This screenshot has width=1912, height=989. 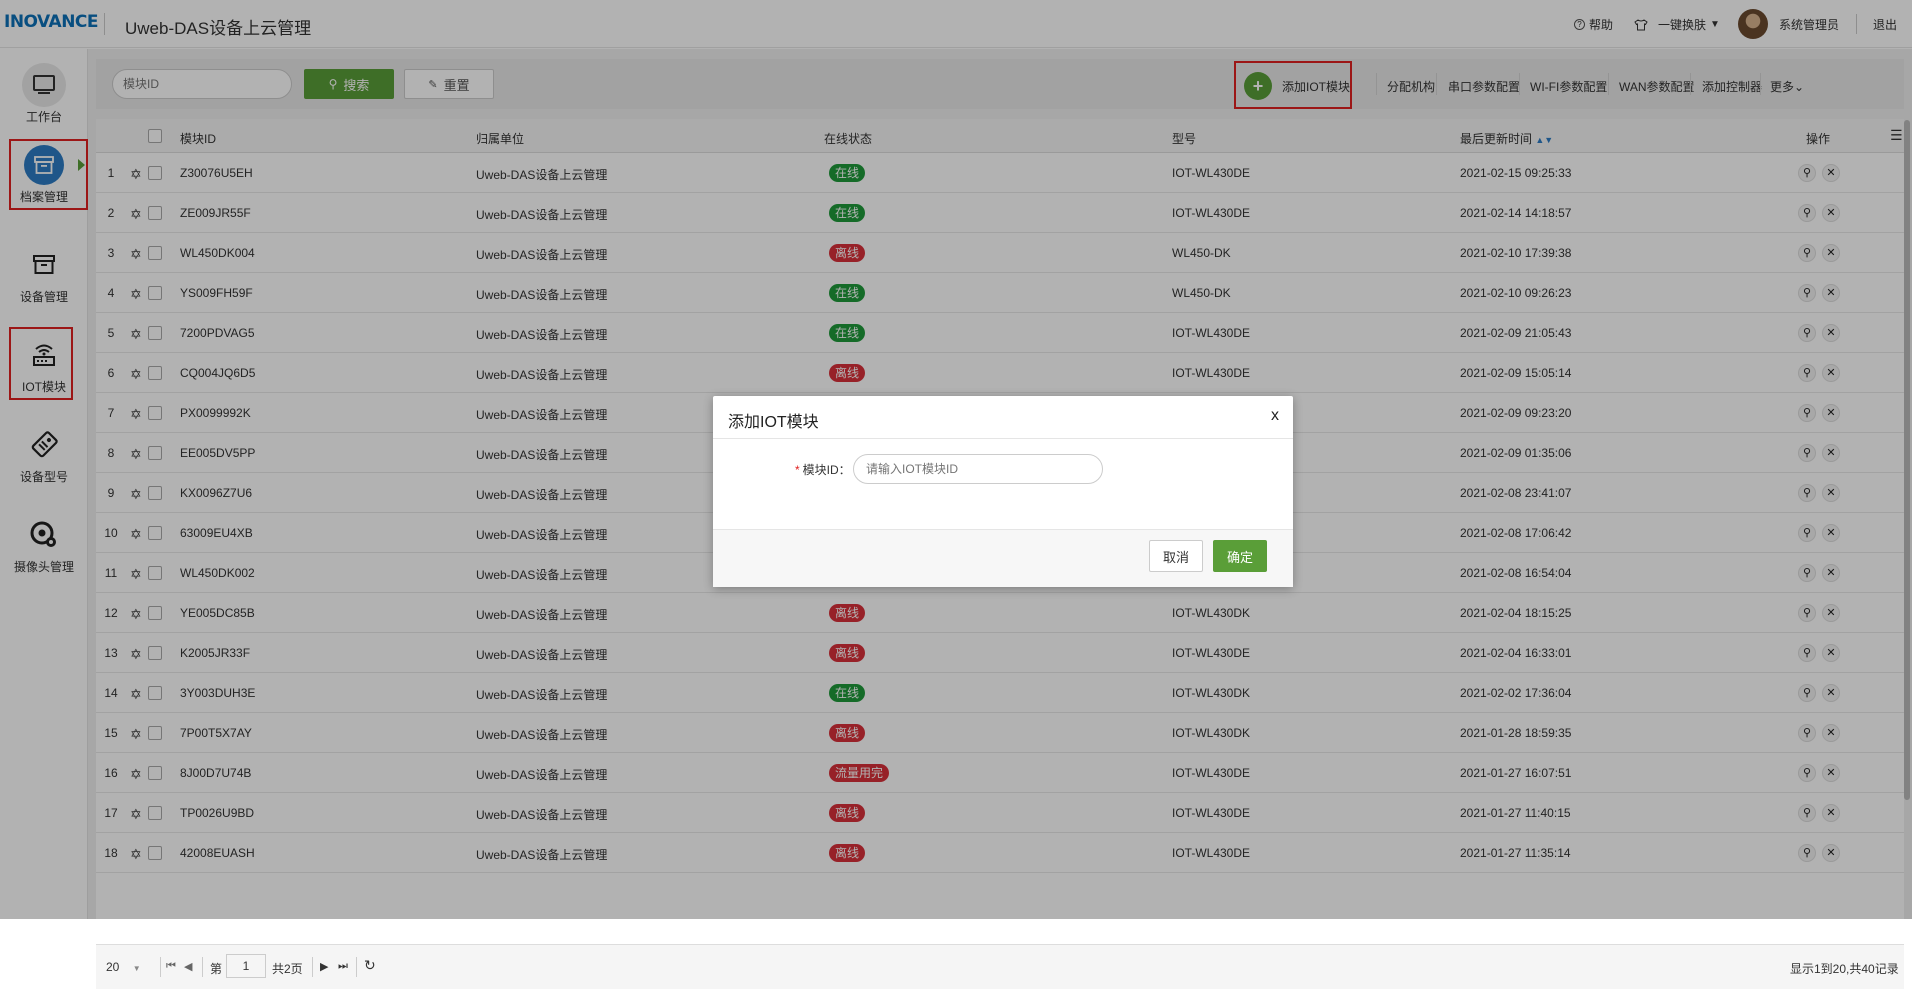 I want to click on page-size-select: 20 ▼, so click(x=123, y=967).